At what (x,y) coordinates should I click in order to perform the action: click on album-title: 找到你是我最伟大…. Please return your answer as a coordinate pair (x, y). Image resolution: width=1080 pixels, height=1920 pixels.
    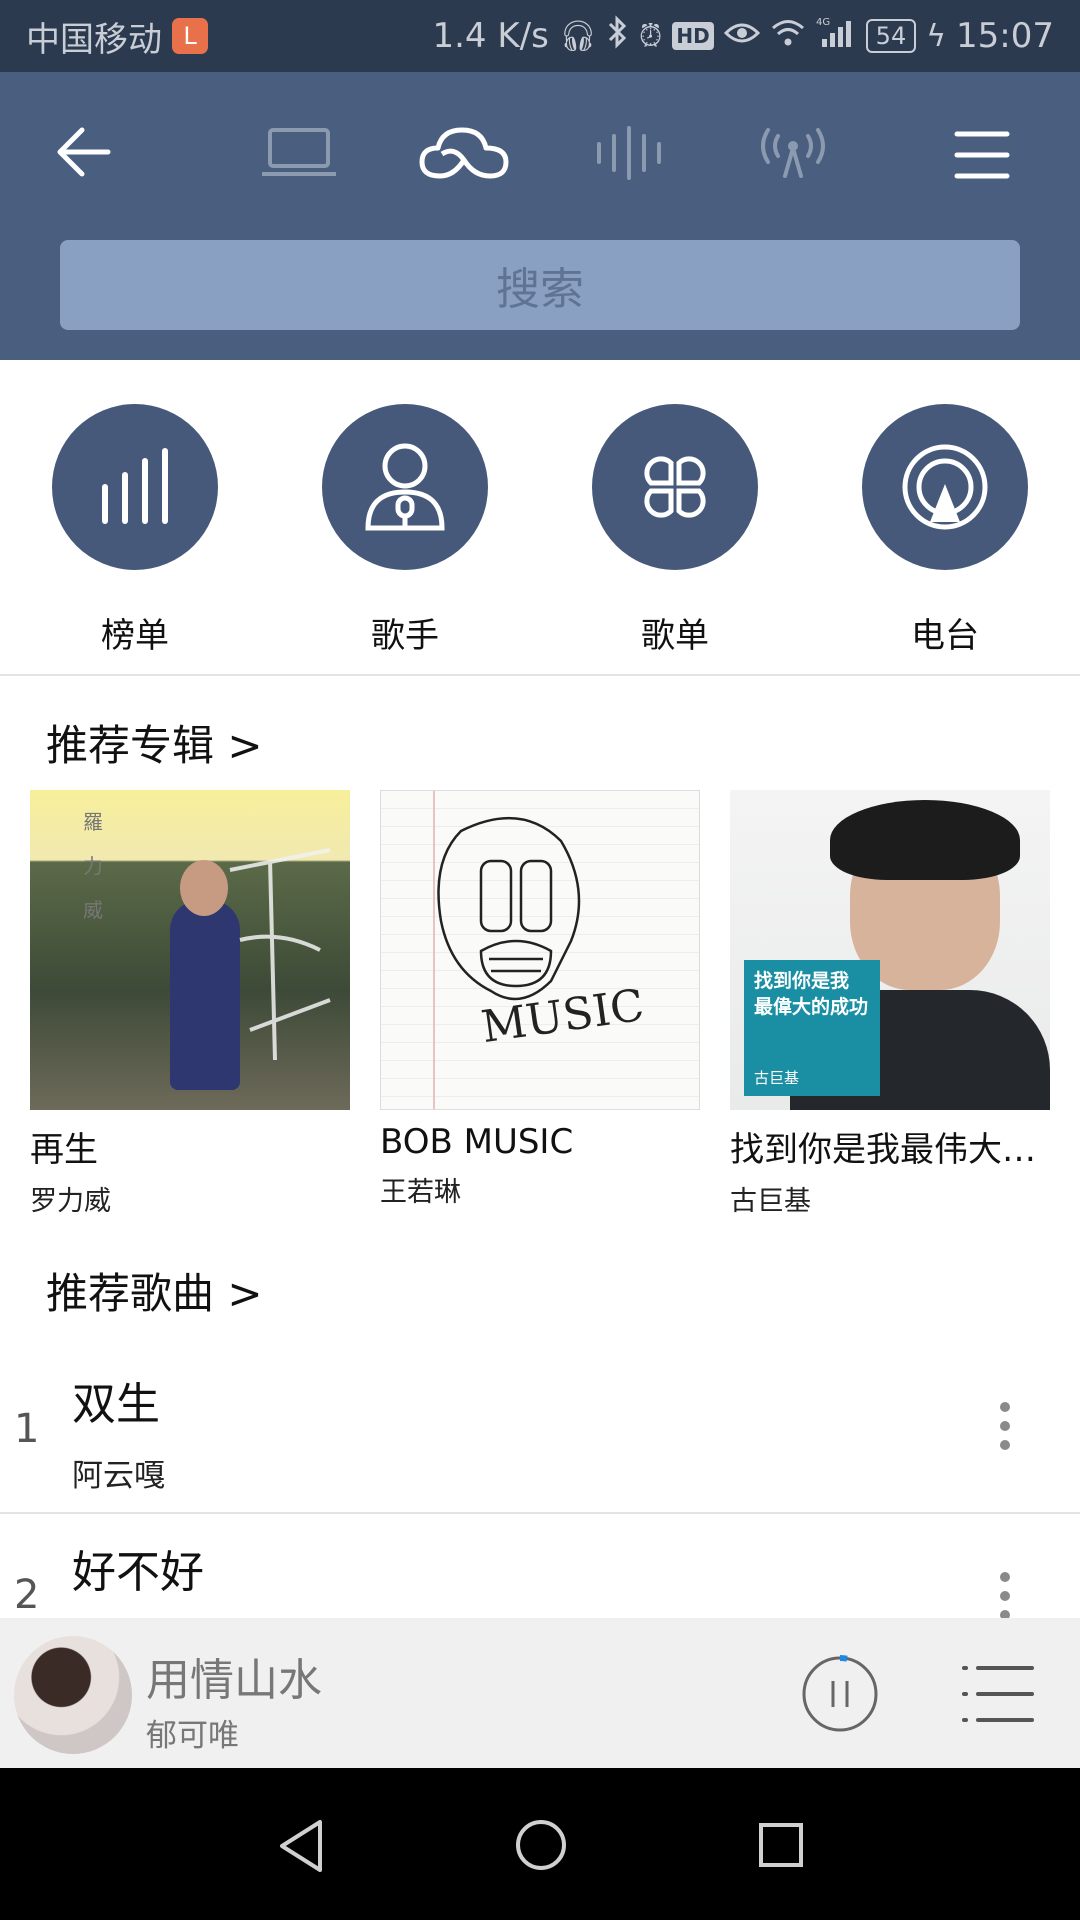
    Looking at the image, I should click on (883, 1150).